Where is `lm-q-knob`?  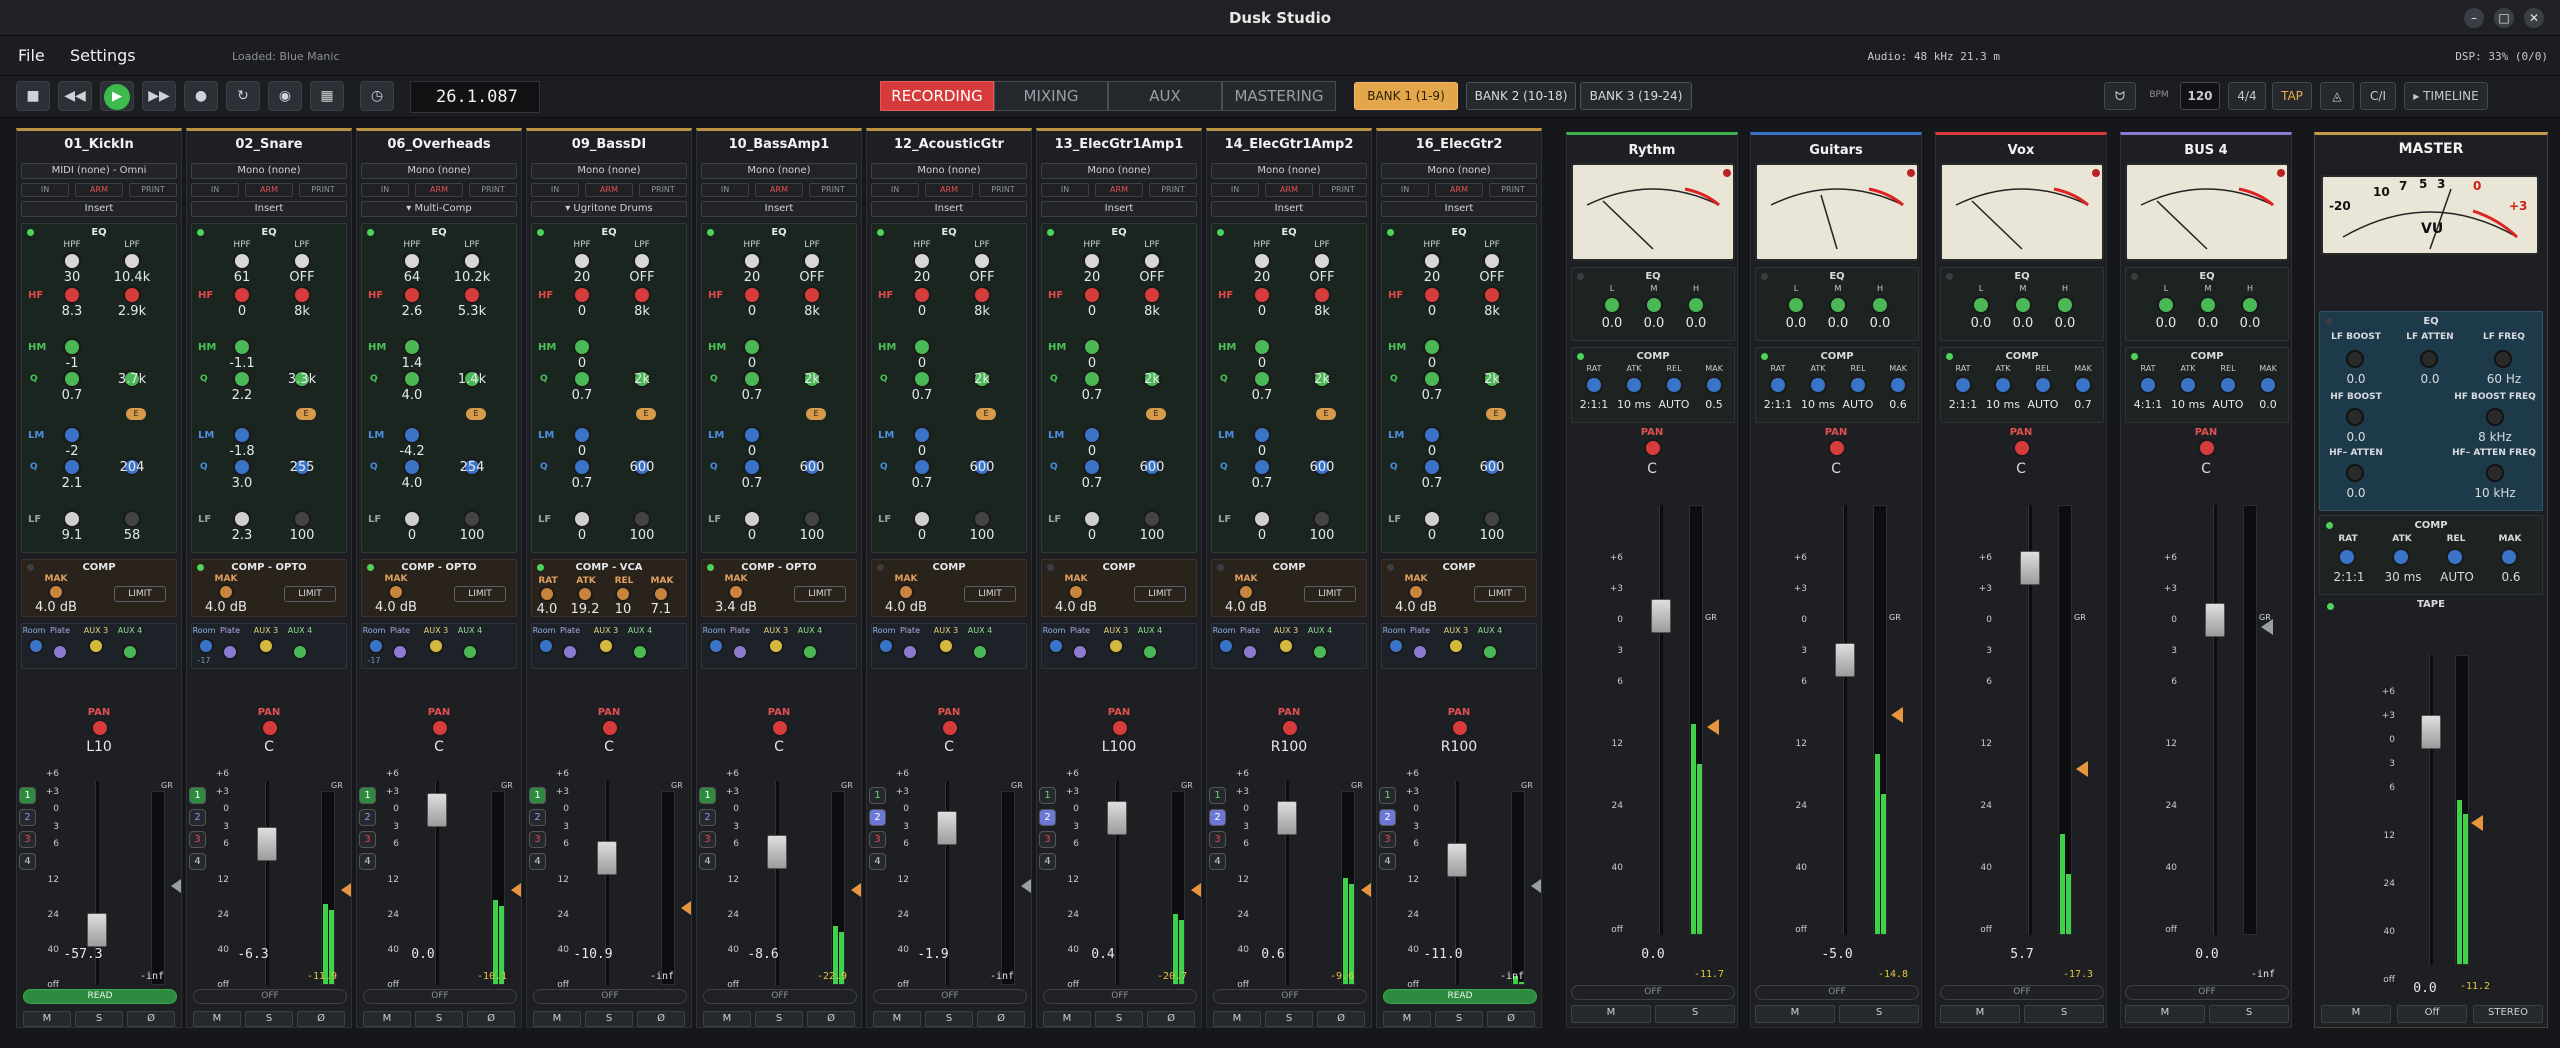 lm-q-knob is located at coordinates (412, 467).